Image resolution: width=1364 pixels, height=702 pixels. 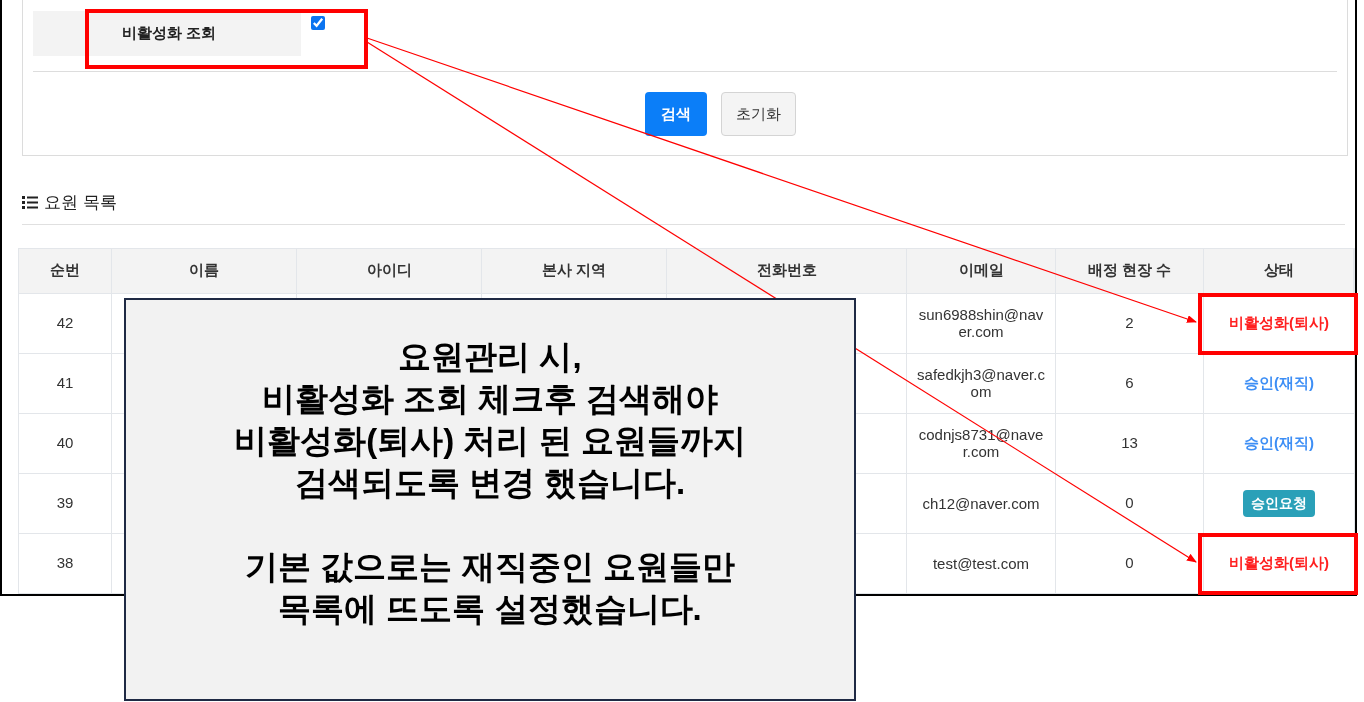 What do you see at coordinates (167, 33) in the screenshot?
I see `filter-label: 비활성화 조회` at bounding box center [167, 33].